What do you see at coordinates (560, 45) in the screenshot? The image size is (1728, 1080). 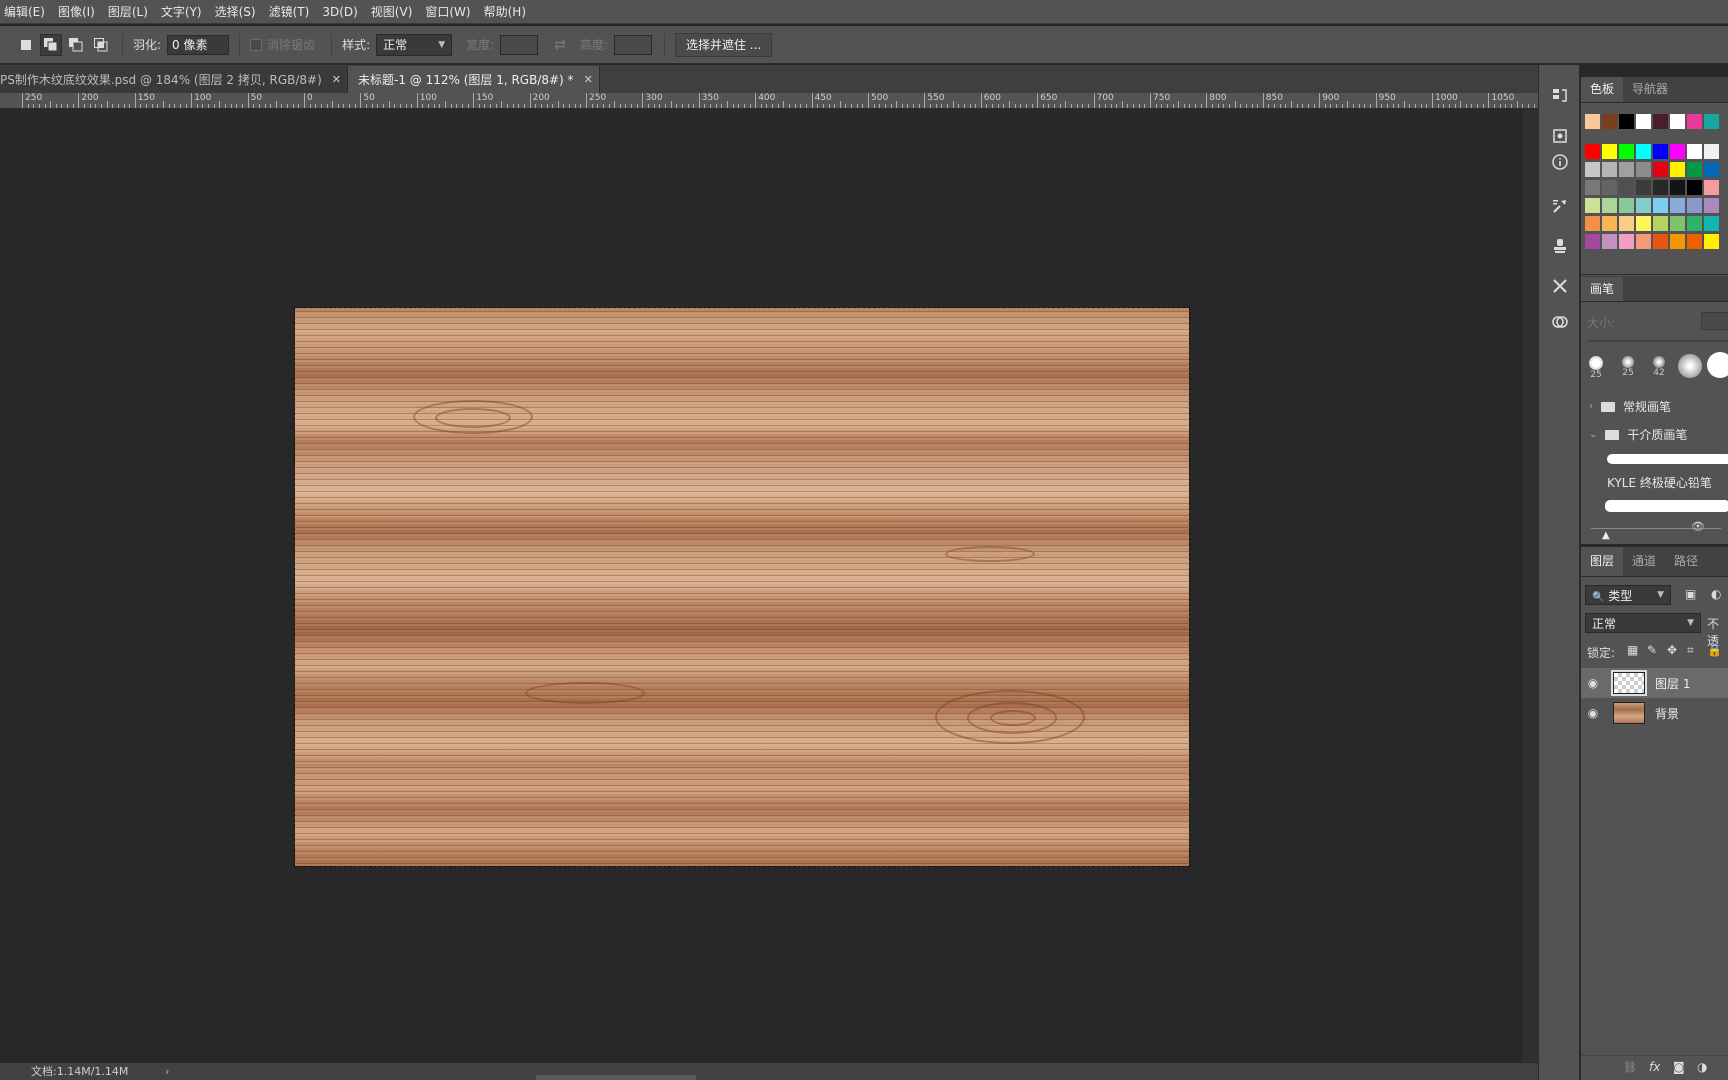 I see `swap-arrows-icon: ⇄` at bounding box center [560, 45].